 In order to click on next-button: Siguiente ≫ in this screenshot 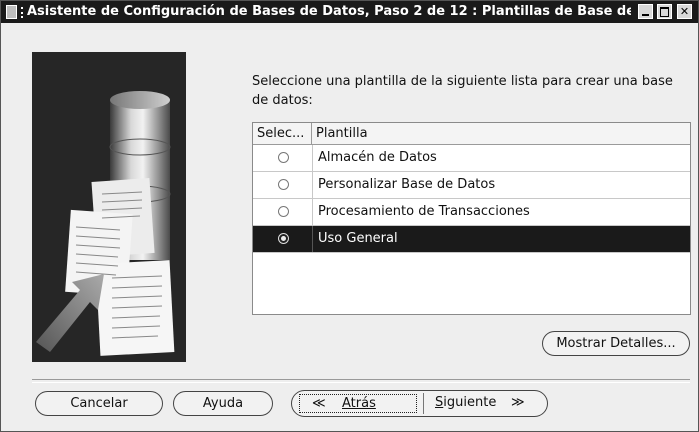, I will do `click(486, 403)`.